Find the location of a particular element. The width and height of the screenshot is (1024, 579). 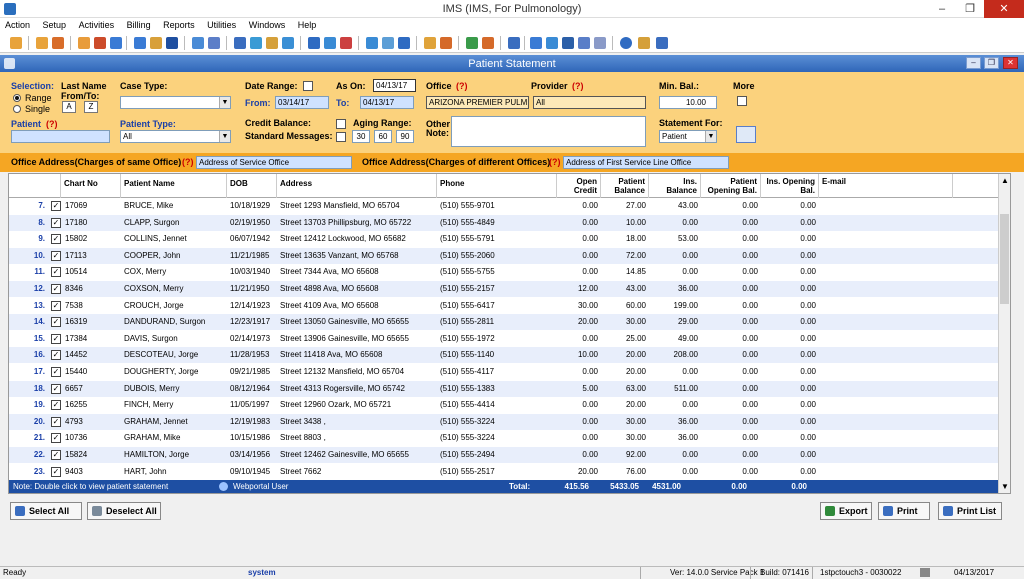

mail-icon is located at coordinates (404, 43).